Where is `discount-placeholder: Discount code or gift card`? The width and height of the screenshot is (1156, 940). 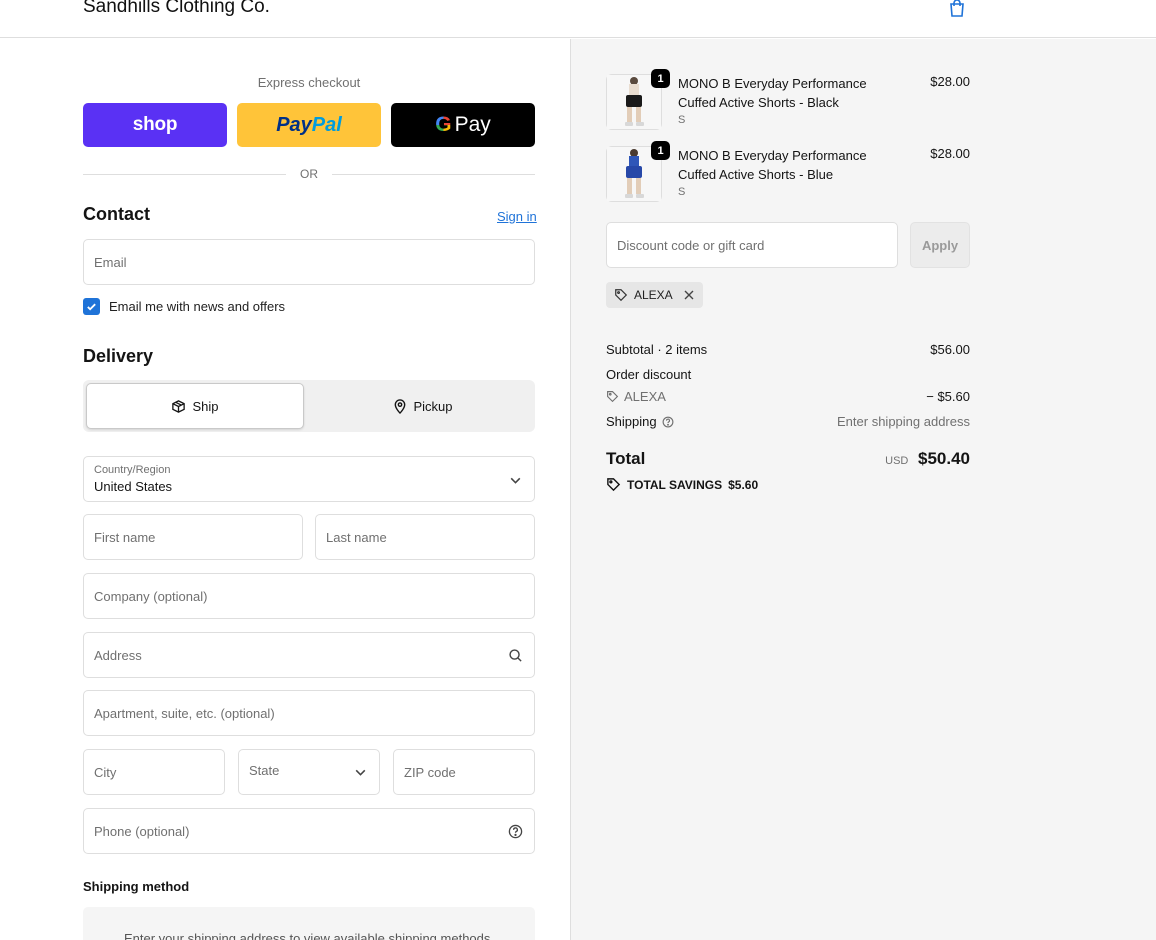 discount-placeholder: Discount code or gift card is located at coordinates (691, 245).